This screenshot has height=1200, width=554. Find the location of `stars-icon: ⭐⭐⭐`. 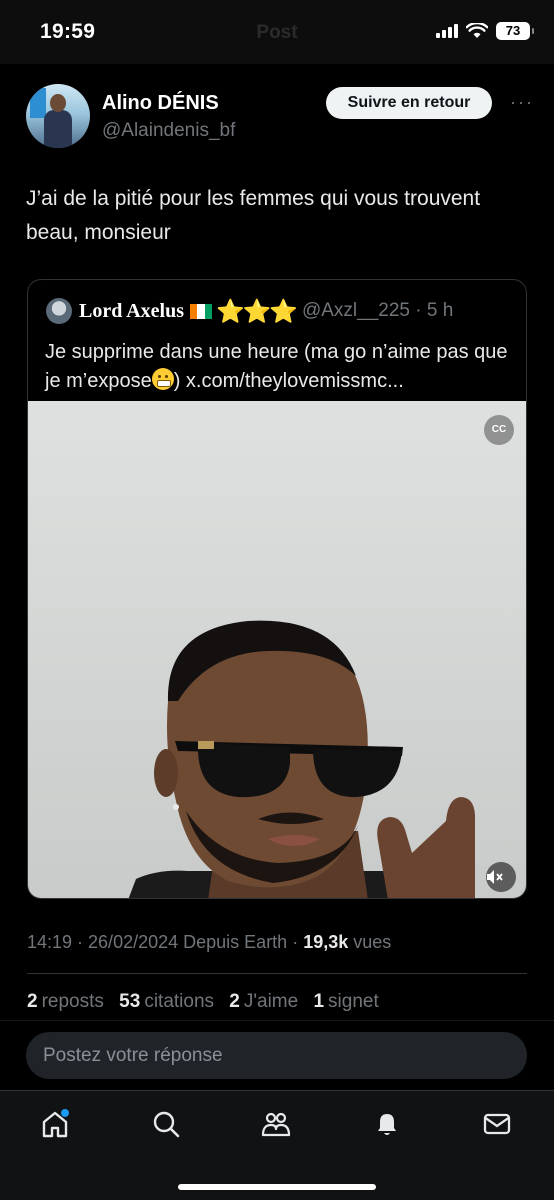

stars-icon: ⭐⭐⭐ is located at coordinates (257, 310).